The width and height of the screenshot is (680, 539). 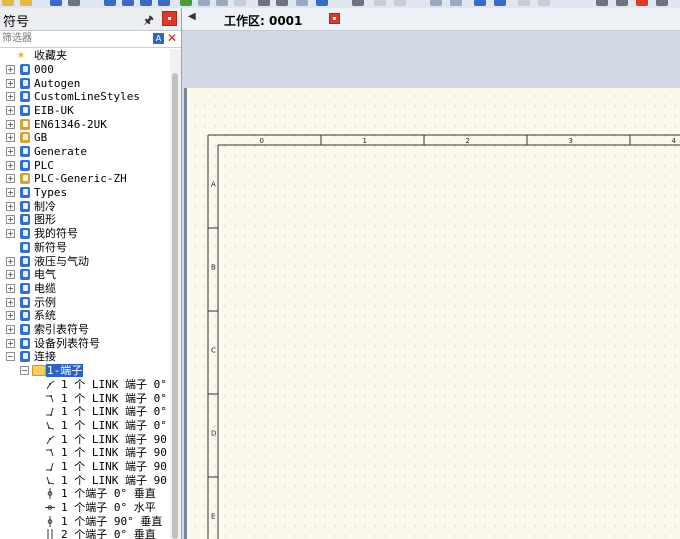 What do you see at coordinates (146, 3) in the screenshot?
I see `page-icon` at bounding box center [146, 3].